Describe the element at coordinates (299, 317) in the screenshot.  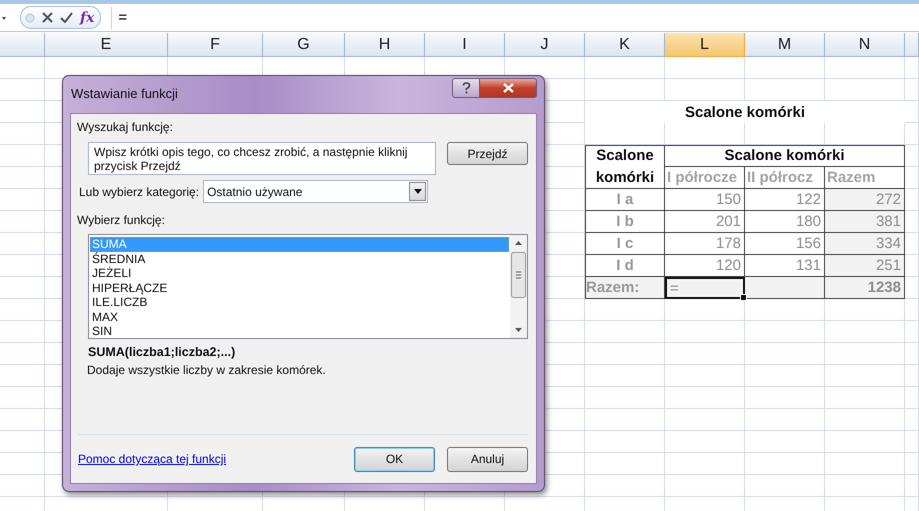
I see `function-list-item: MAX` at that location.